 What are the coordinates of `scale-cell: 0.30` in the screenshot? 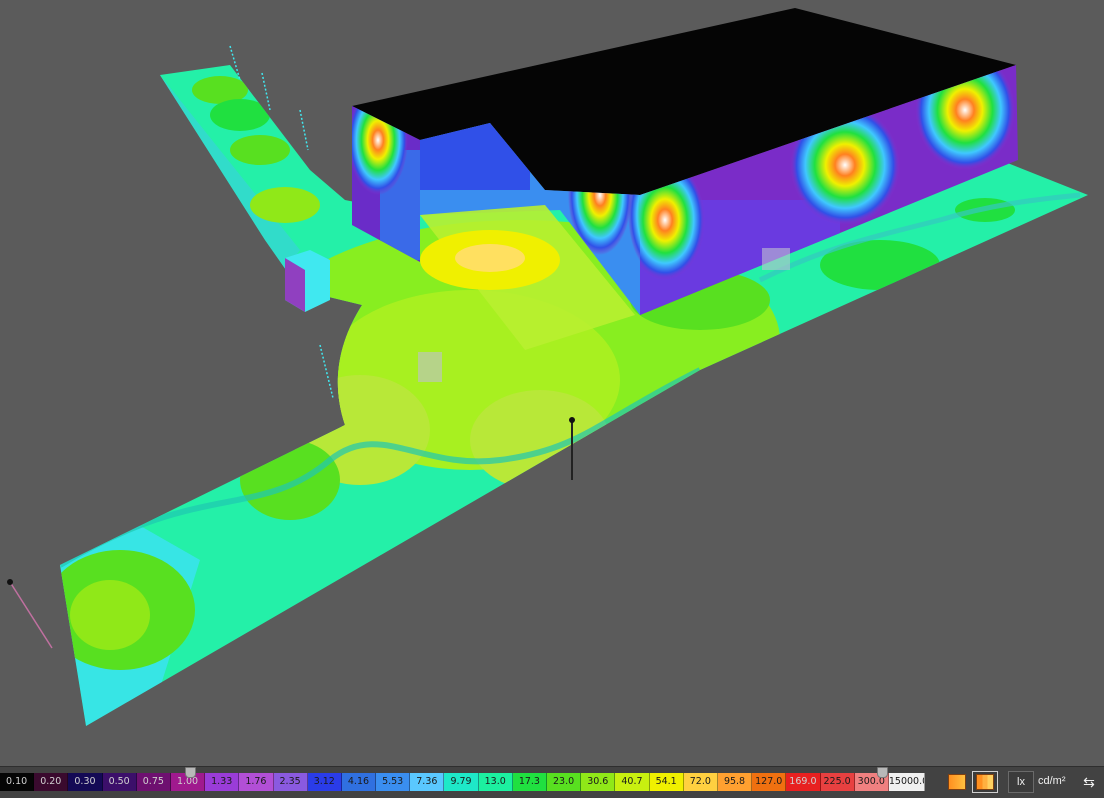 It's located at (85, 782).